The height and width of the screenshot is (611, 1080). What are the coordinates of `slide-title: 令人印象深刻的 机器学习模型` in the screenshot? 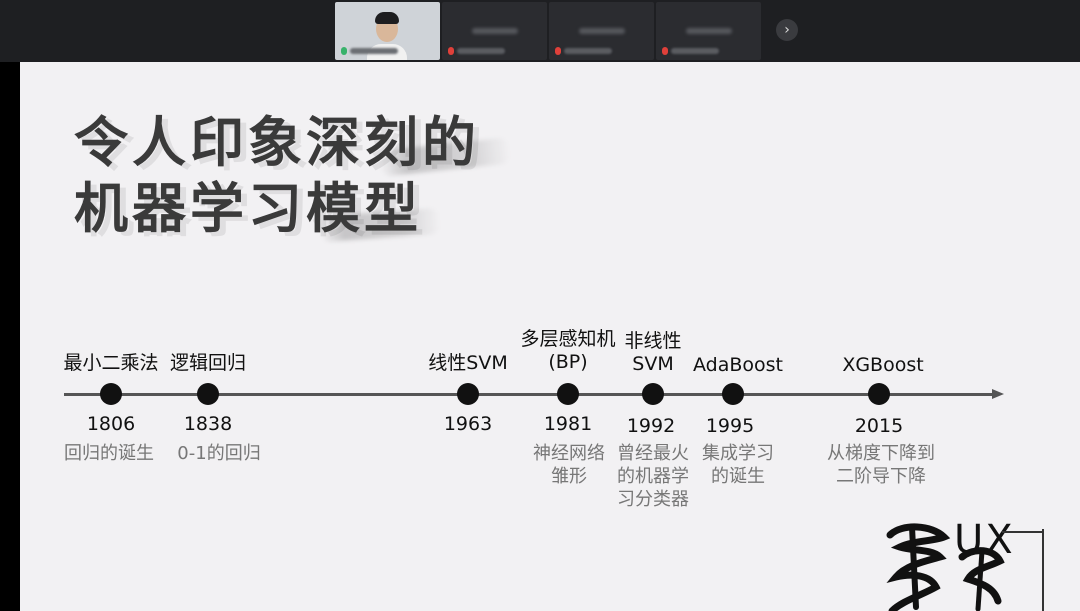 It's located at (277, 176).